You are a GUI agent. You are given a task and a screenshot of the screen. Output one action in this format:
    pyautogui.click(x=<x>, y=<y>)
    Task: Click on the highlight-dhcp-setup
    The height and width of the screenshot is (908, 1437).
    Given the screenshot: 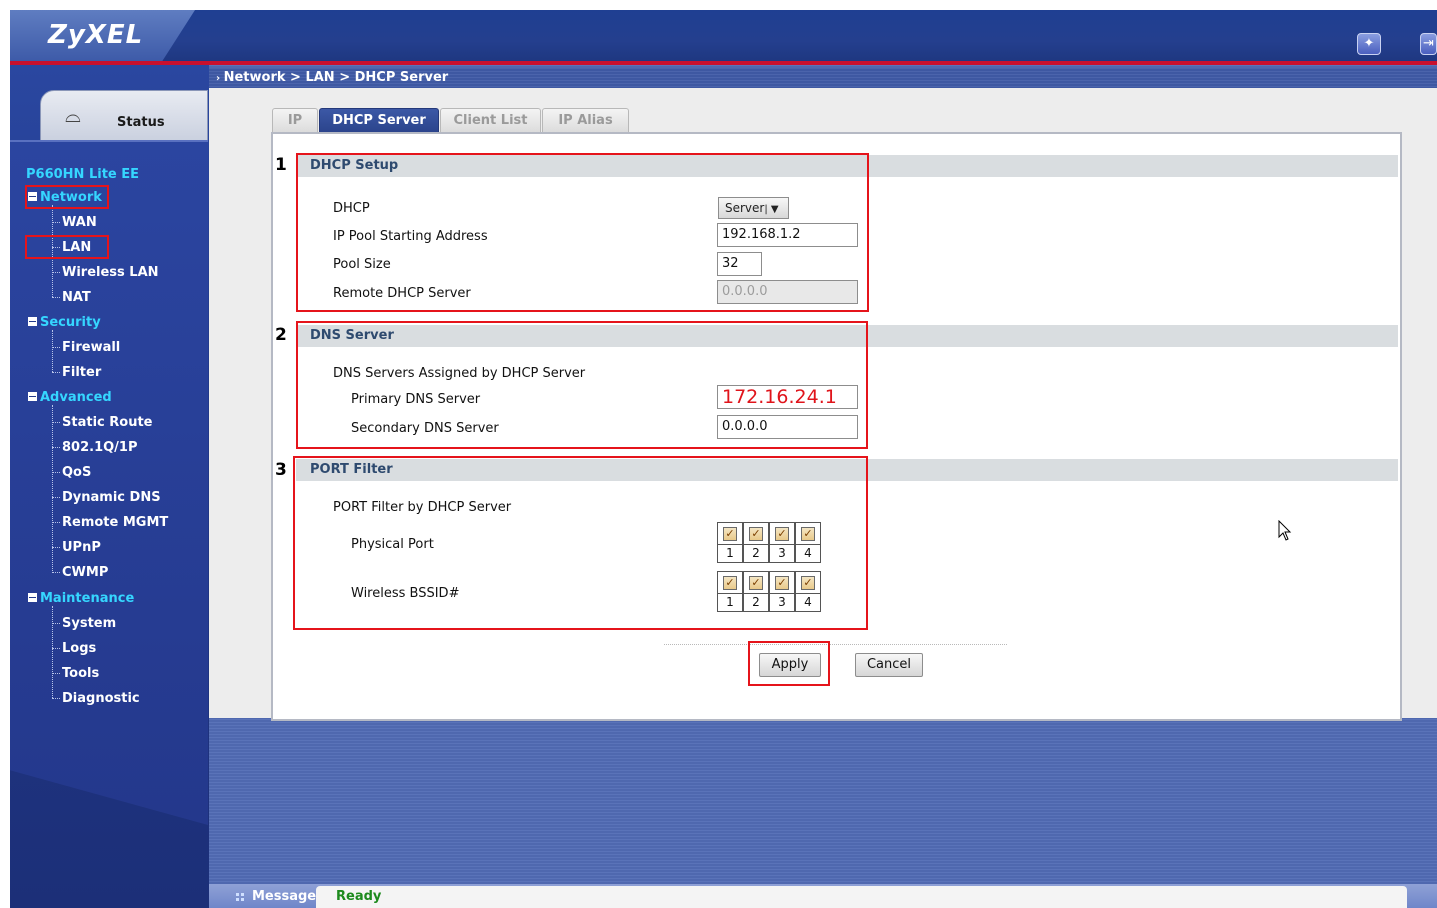 What is the action you would take?
    pyautogui.click(x=582, y=232)
    